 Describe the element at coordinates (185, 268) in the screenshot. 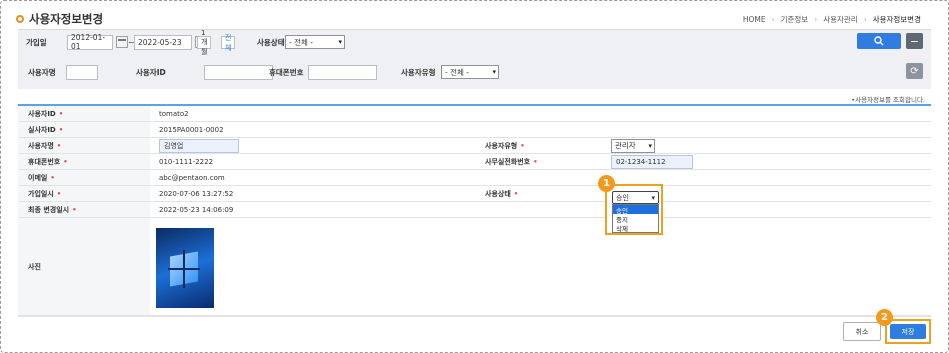

I see `user-photo` at that location.